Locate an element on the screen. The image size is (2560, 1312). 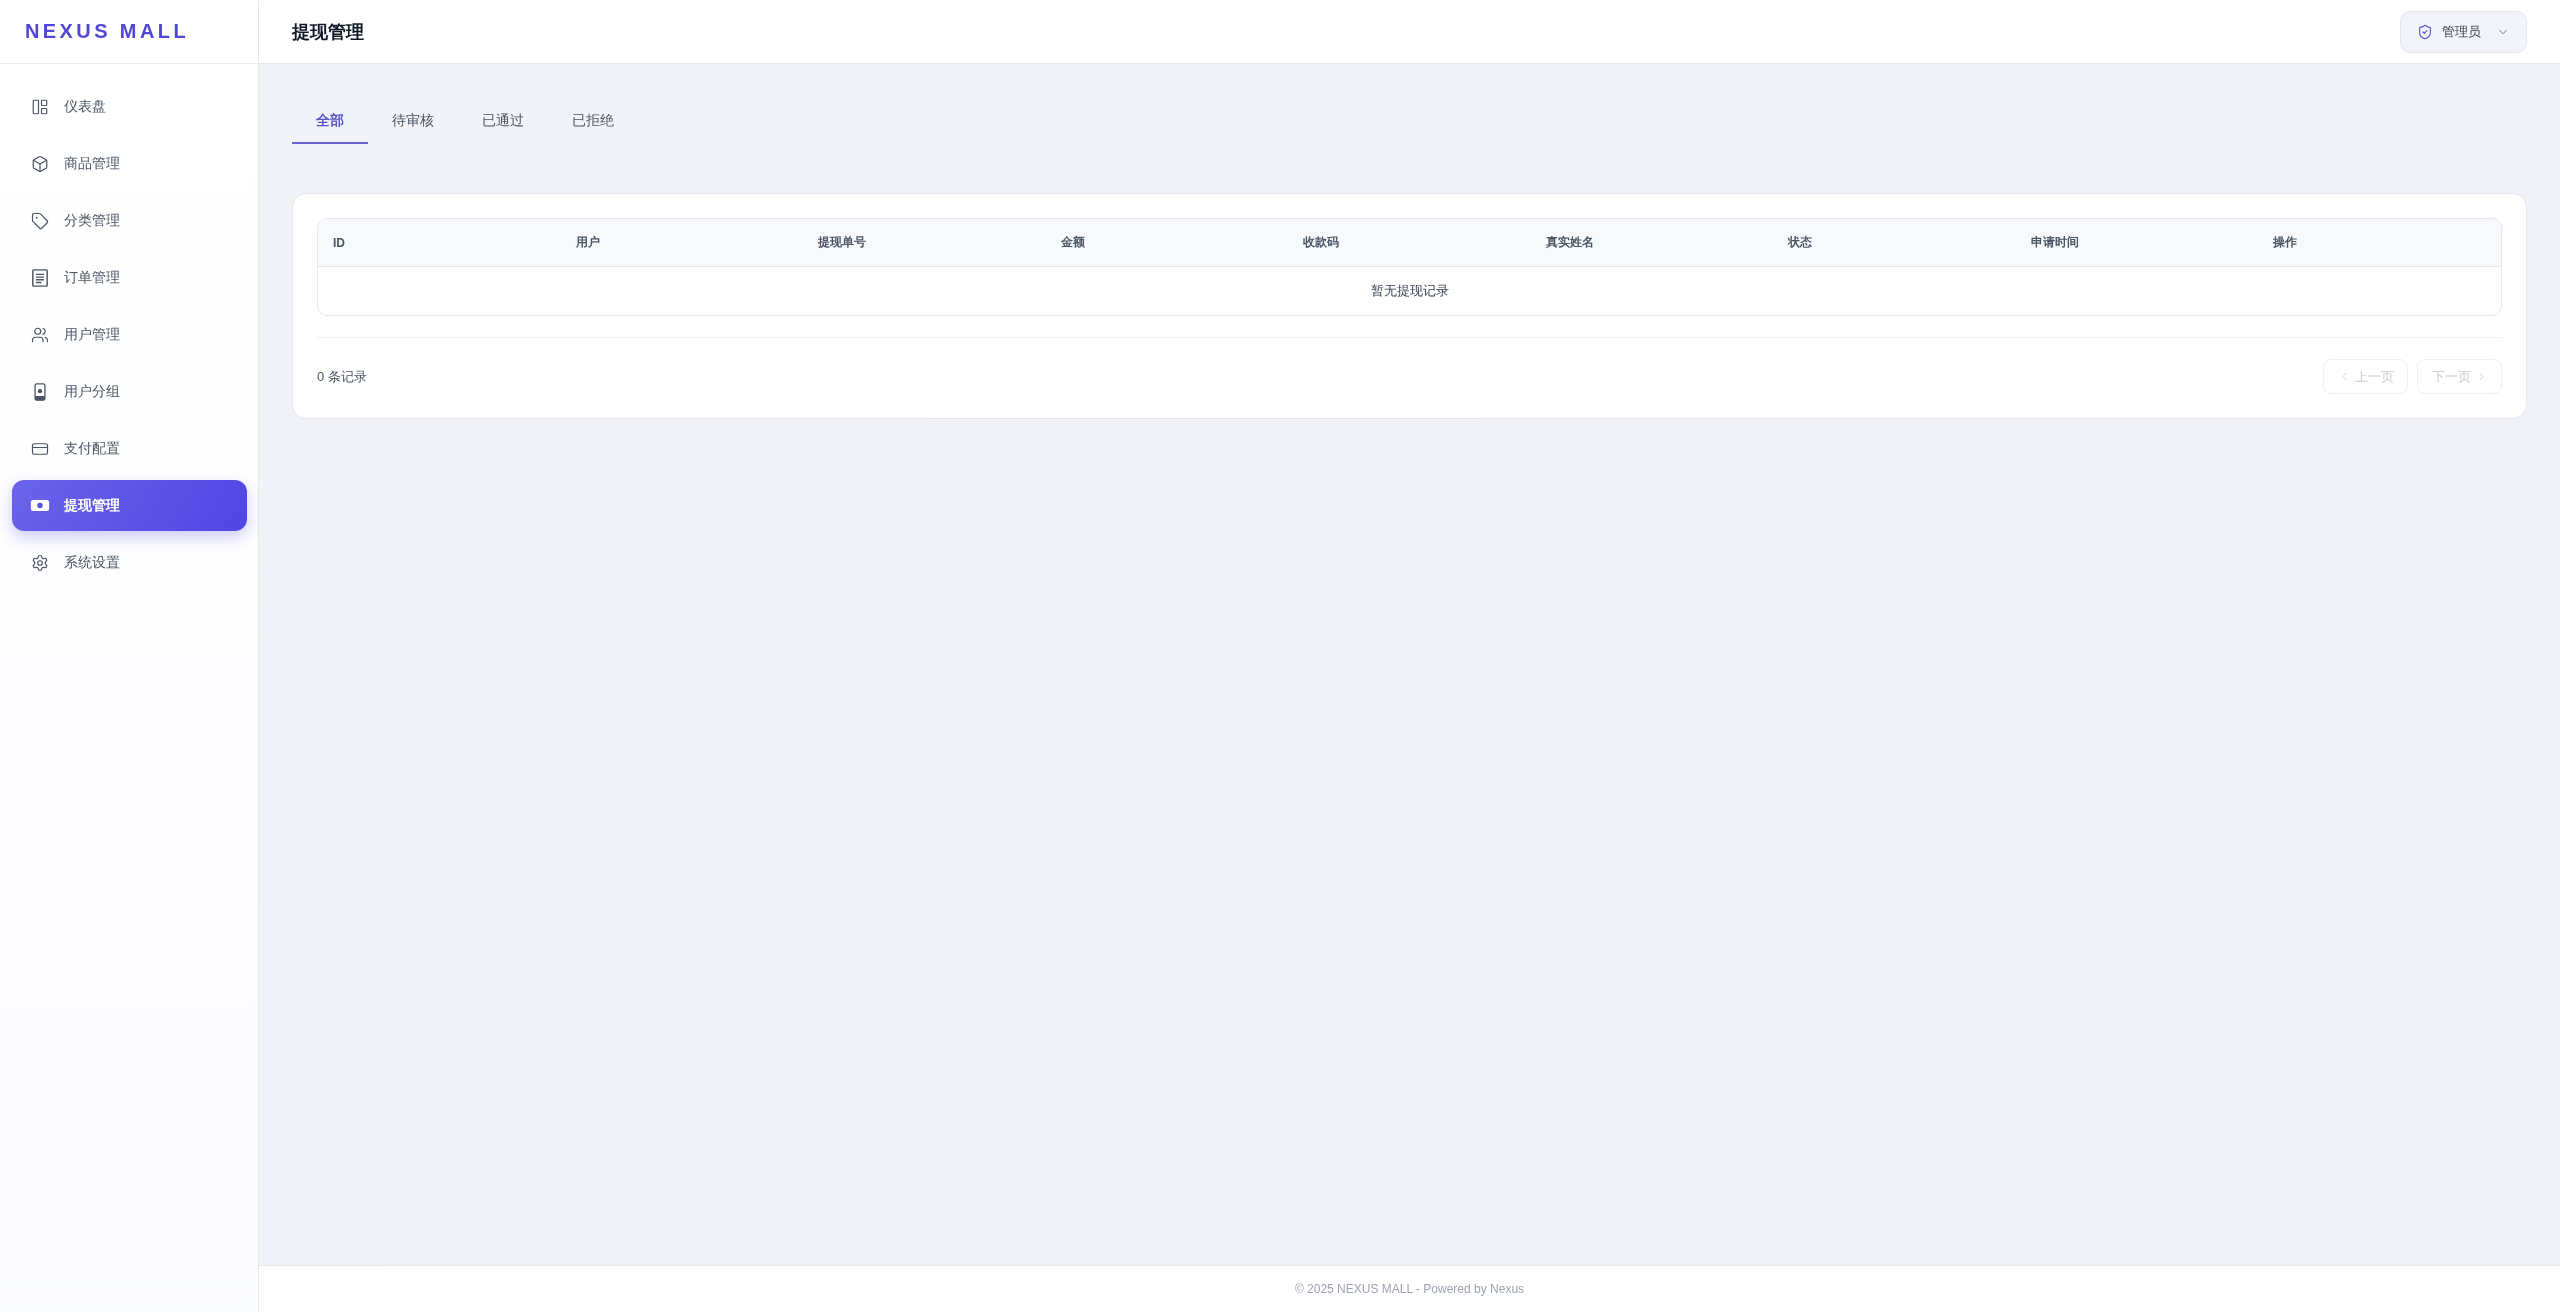
column-header: 真实姓名 is located at coordinates (1569, 242).